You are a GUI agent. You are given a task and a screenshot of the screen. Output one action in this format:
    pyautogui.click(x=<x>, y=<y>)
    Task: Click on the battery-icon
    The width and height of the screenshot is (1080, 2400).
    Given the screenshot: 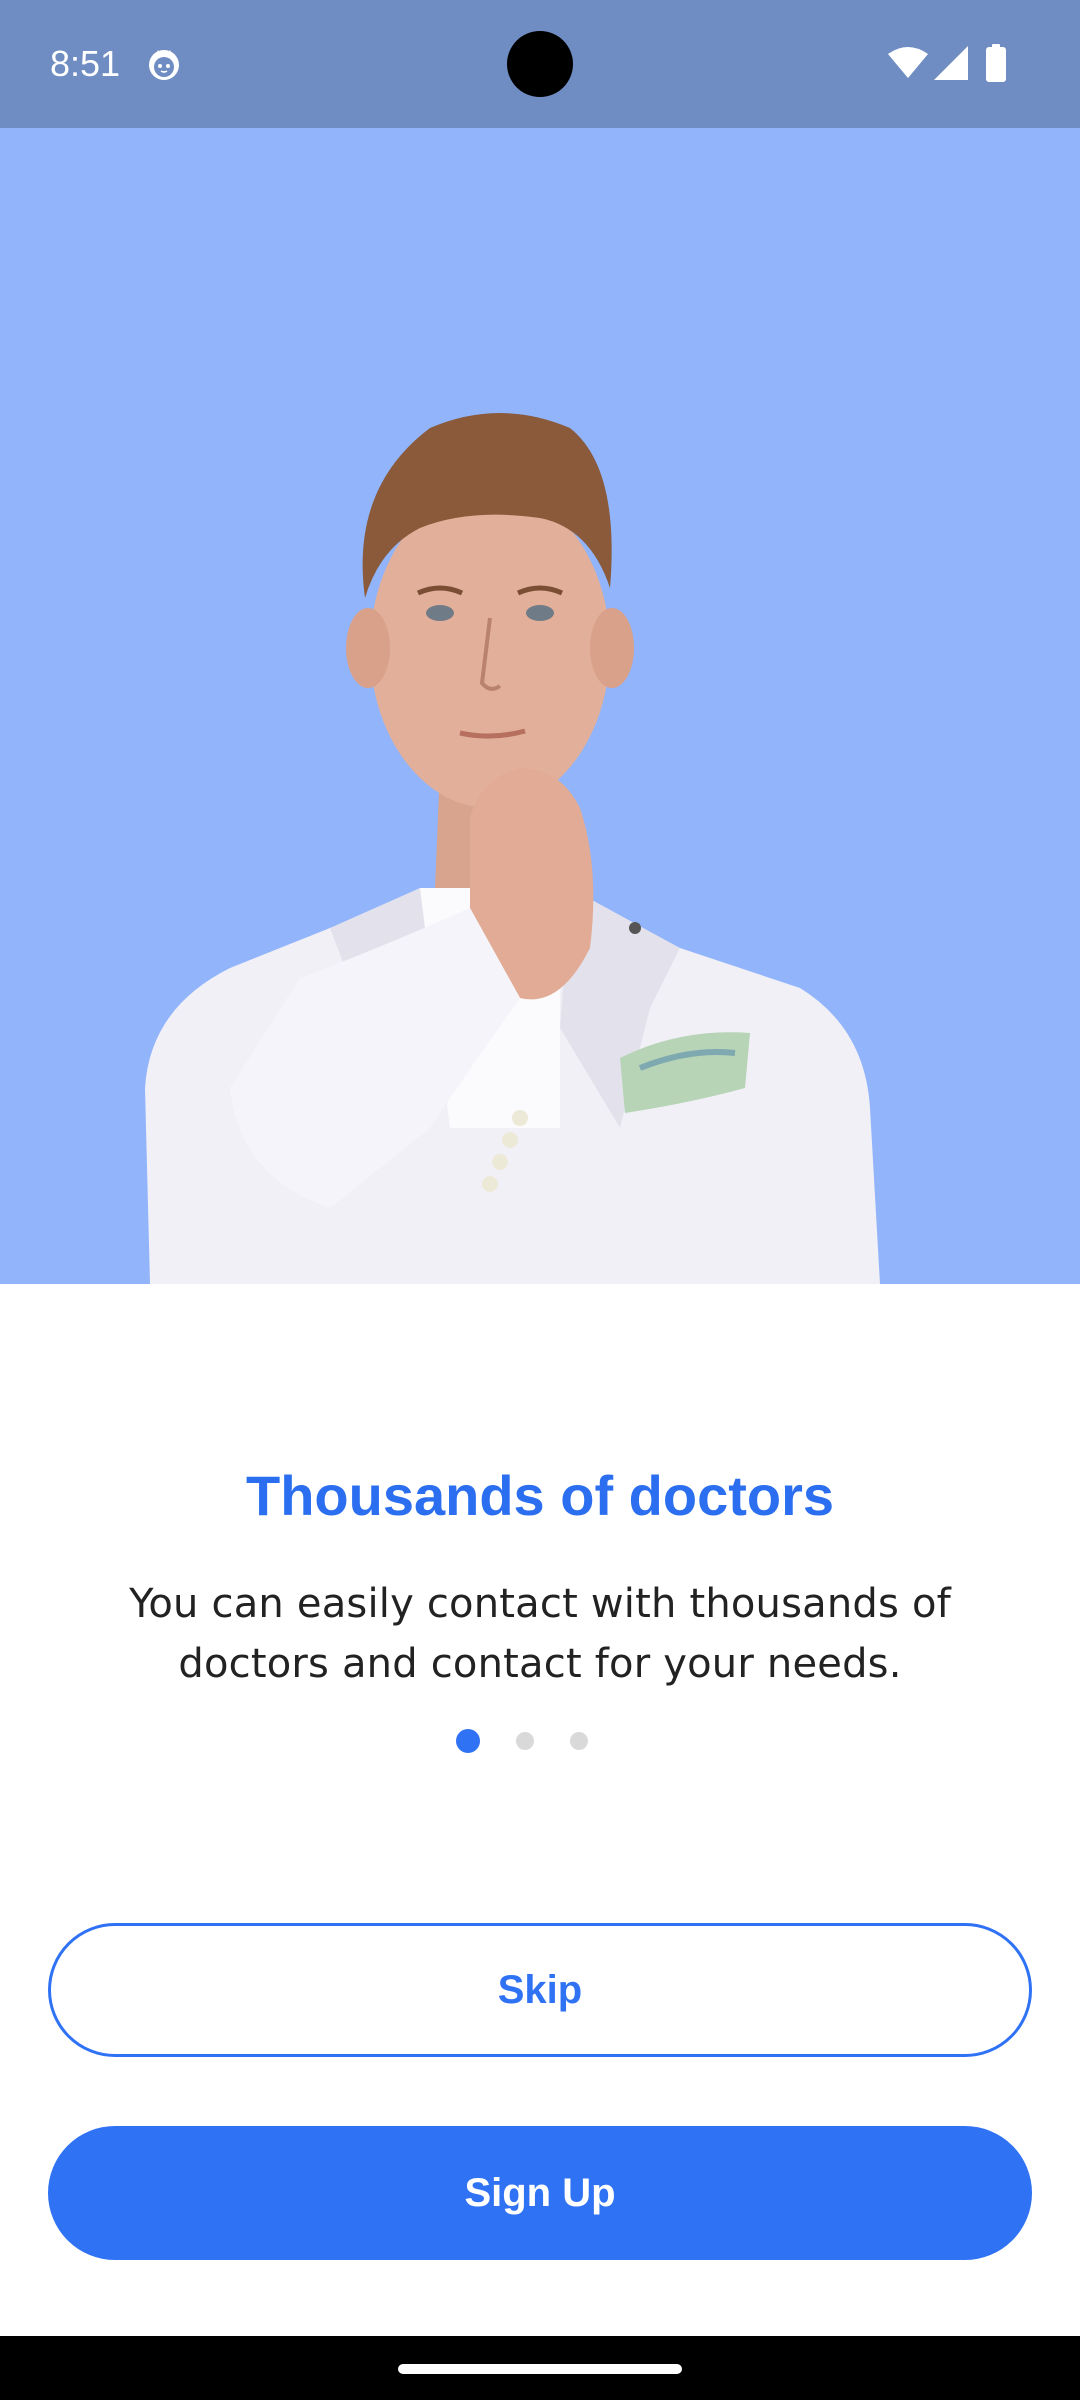 What is the action you would take?
    pyautogui.click(x=996, y=63)
    